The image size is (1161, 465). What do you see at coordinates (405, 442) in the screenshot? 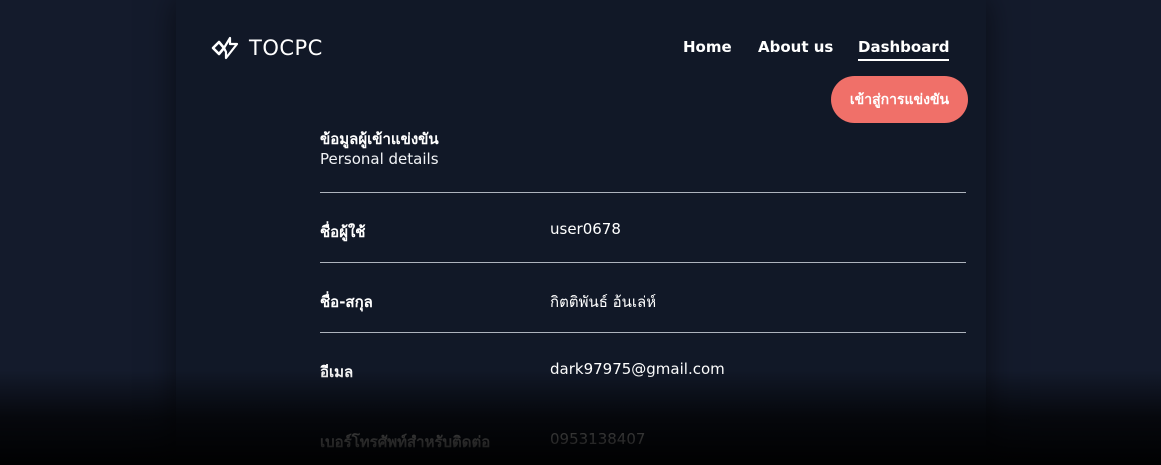
I see `phone-label: เบอร์โทรศัพท์สำหรับติดต่อ` at bounding box center [405, 442].